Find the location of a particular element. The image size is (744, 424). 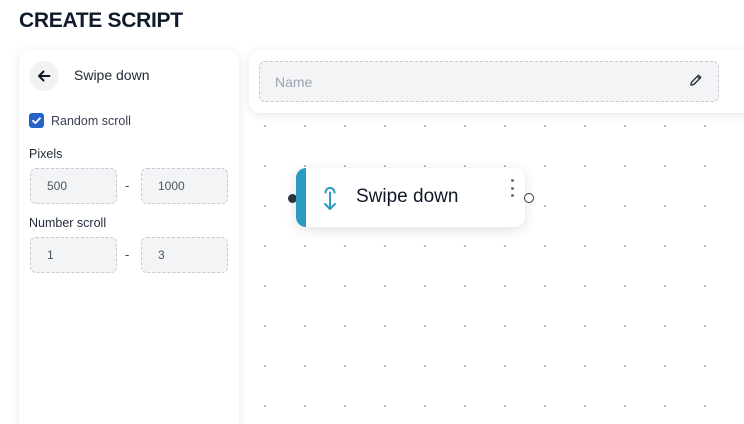

swipe-down-icon is located at coordinates (330, 200).